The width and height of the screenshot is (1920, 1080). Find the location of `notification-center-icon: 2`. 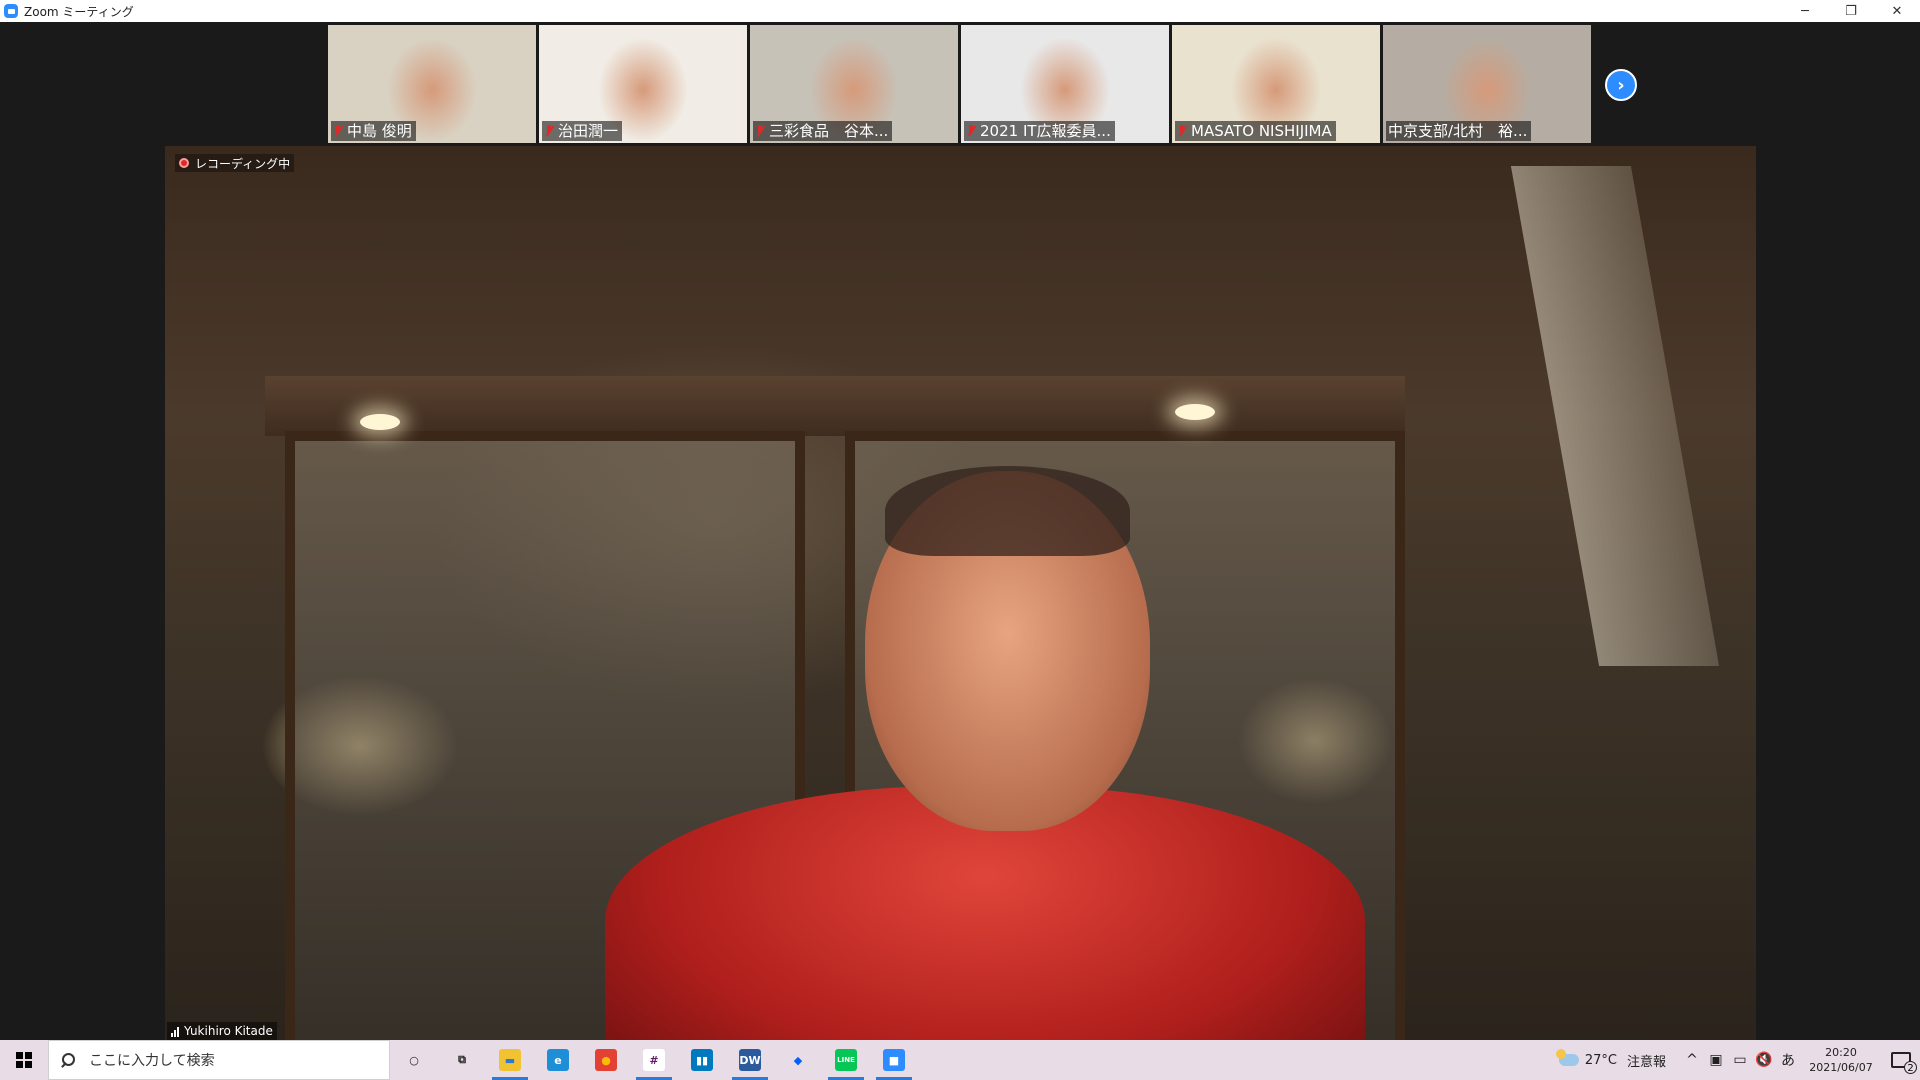

notification-center-icon: 2 is located at coordinates (1901, 1060).